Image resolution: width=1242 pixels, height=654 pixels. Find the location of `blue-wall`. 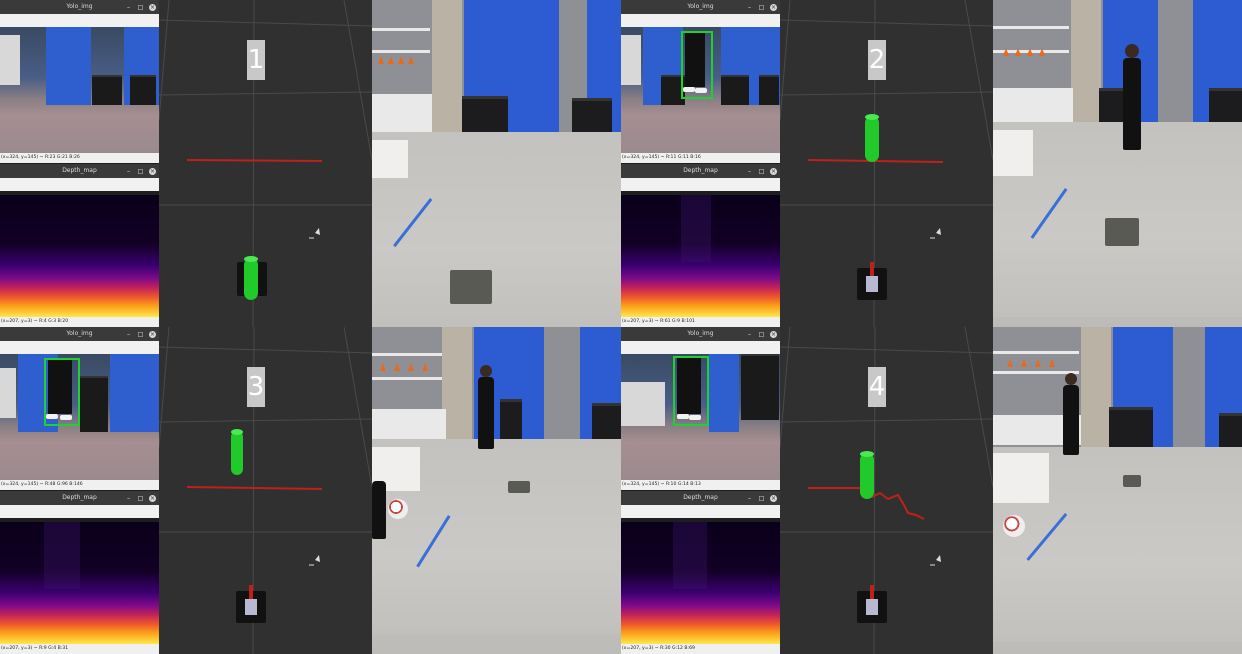

blue-wall is located at coordinates (134, 393).